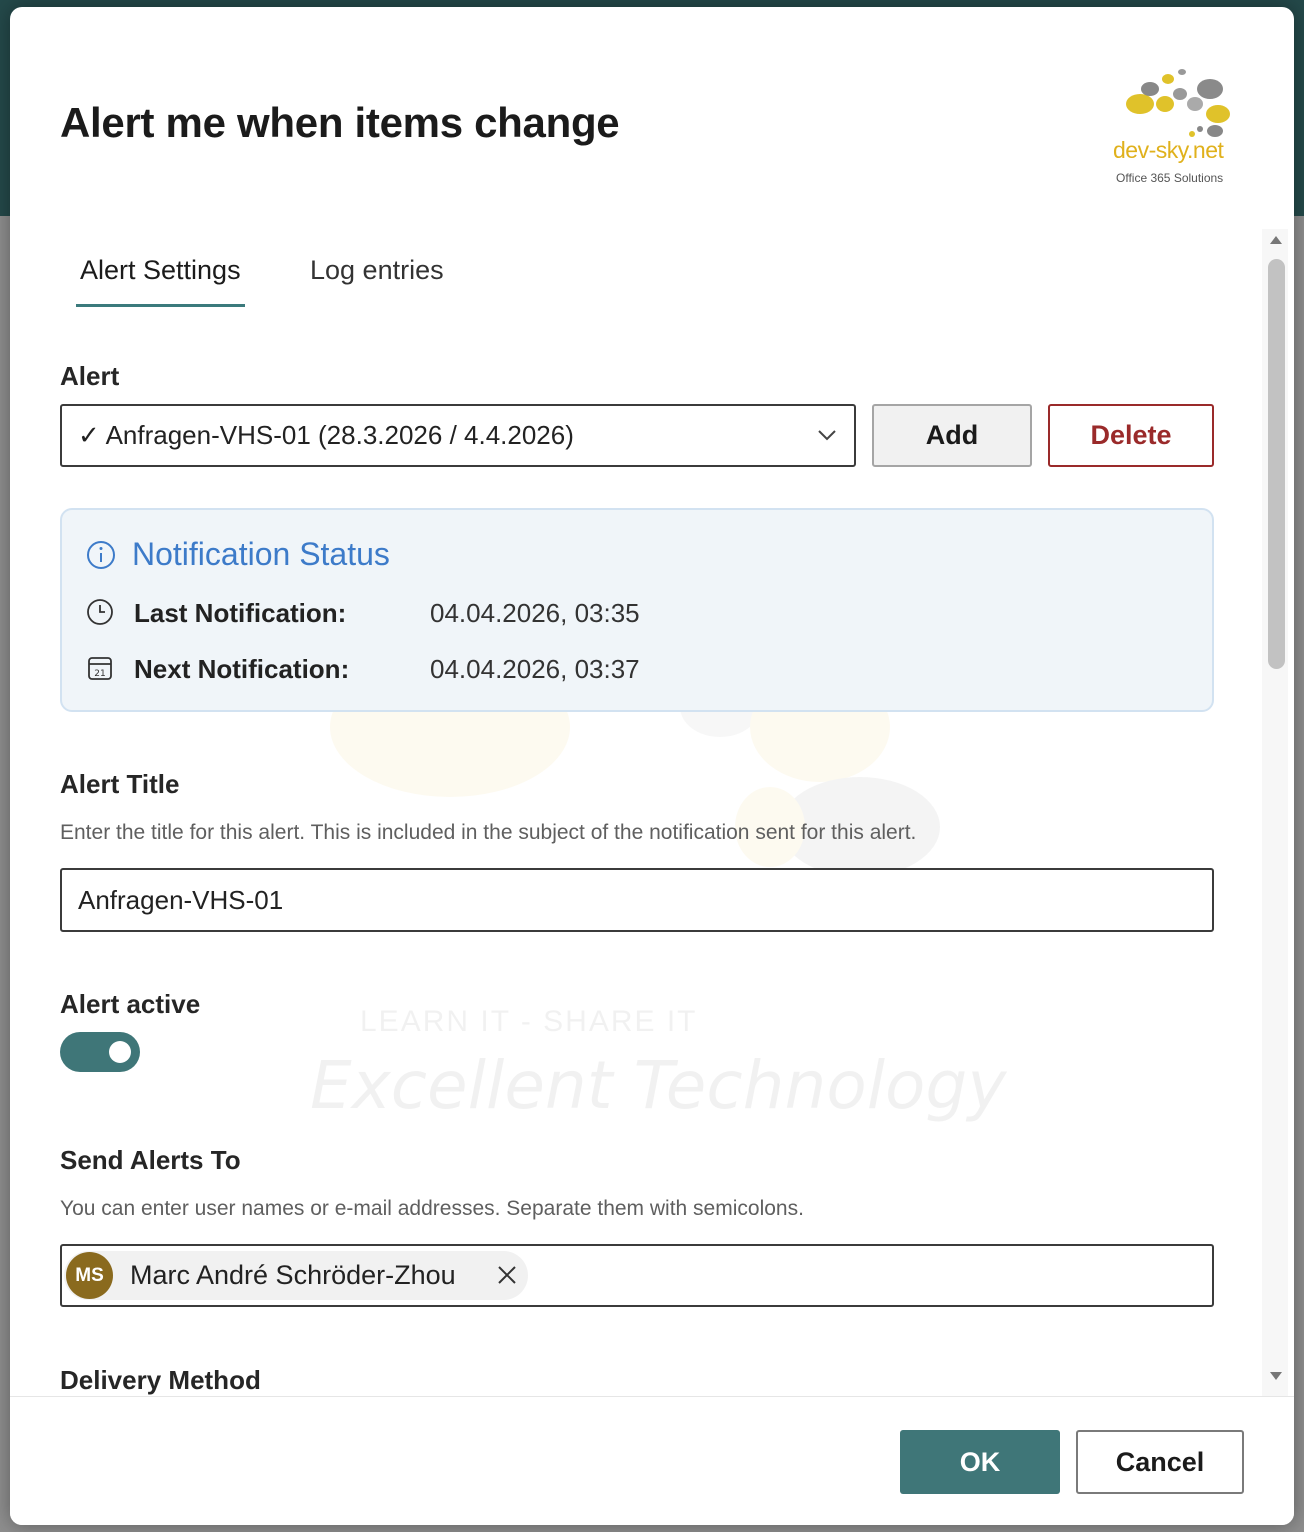 The image size is (1304, 1532). What do you see at coordinates (827, 435) in the screenshot?
I see `chevron-down-icon` at bounding box center [827, 435].